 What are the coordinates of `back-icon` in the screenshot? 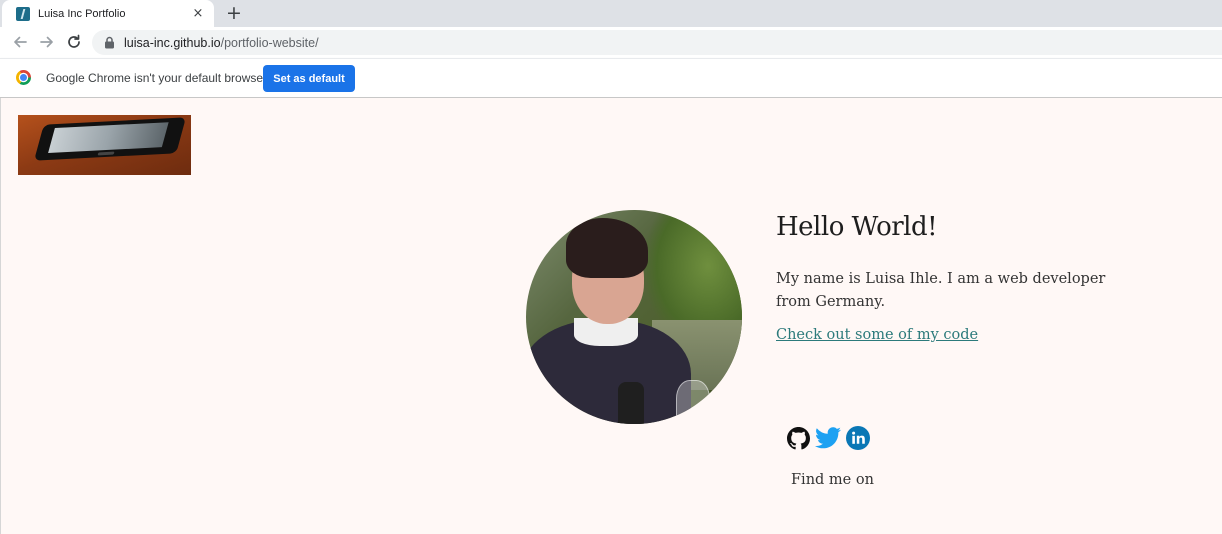 It's located at (20, 42).